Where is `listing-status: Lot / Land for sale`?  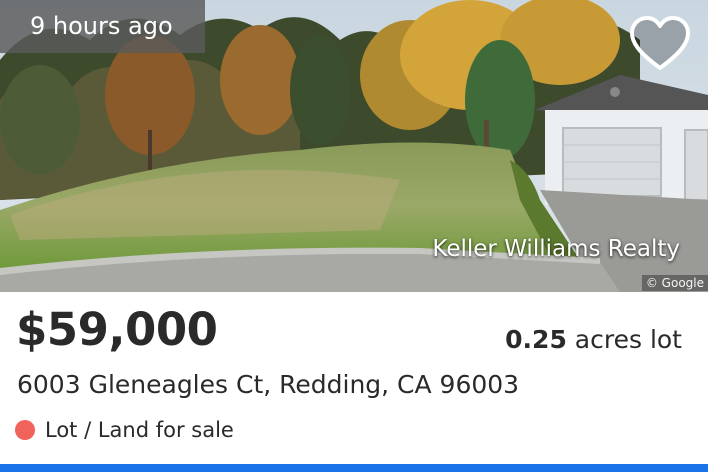
listing-status: Lot / Land for sale is located at coordinates (124, 430).